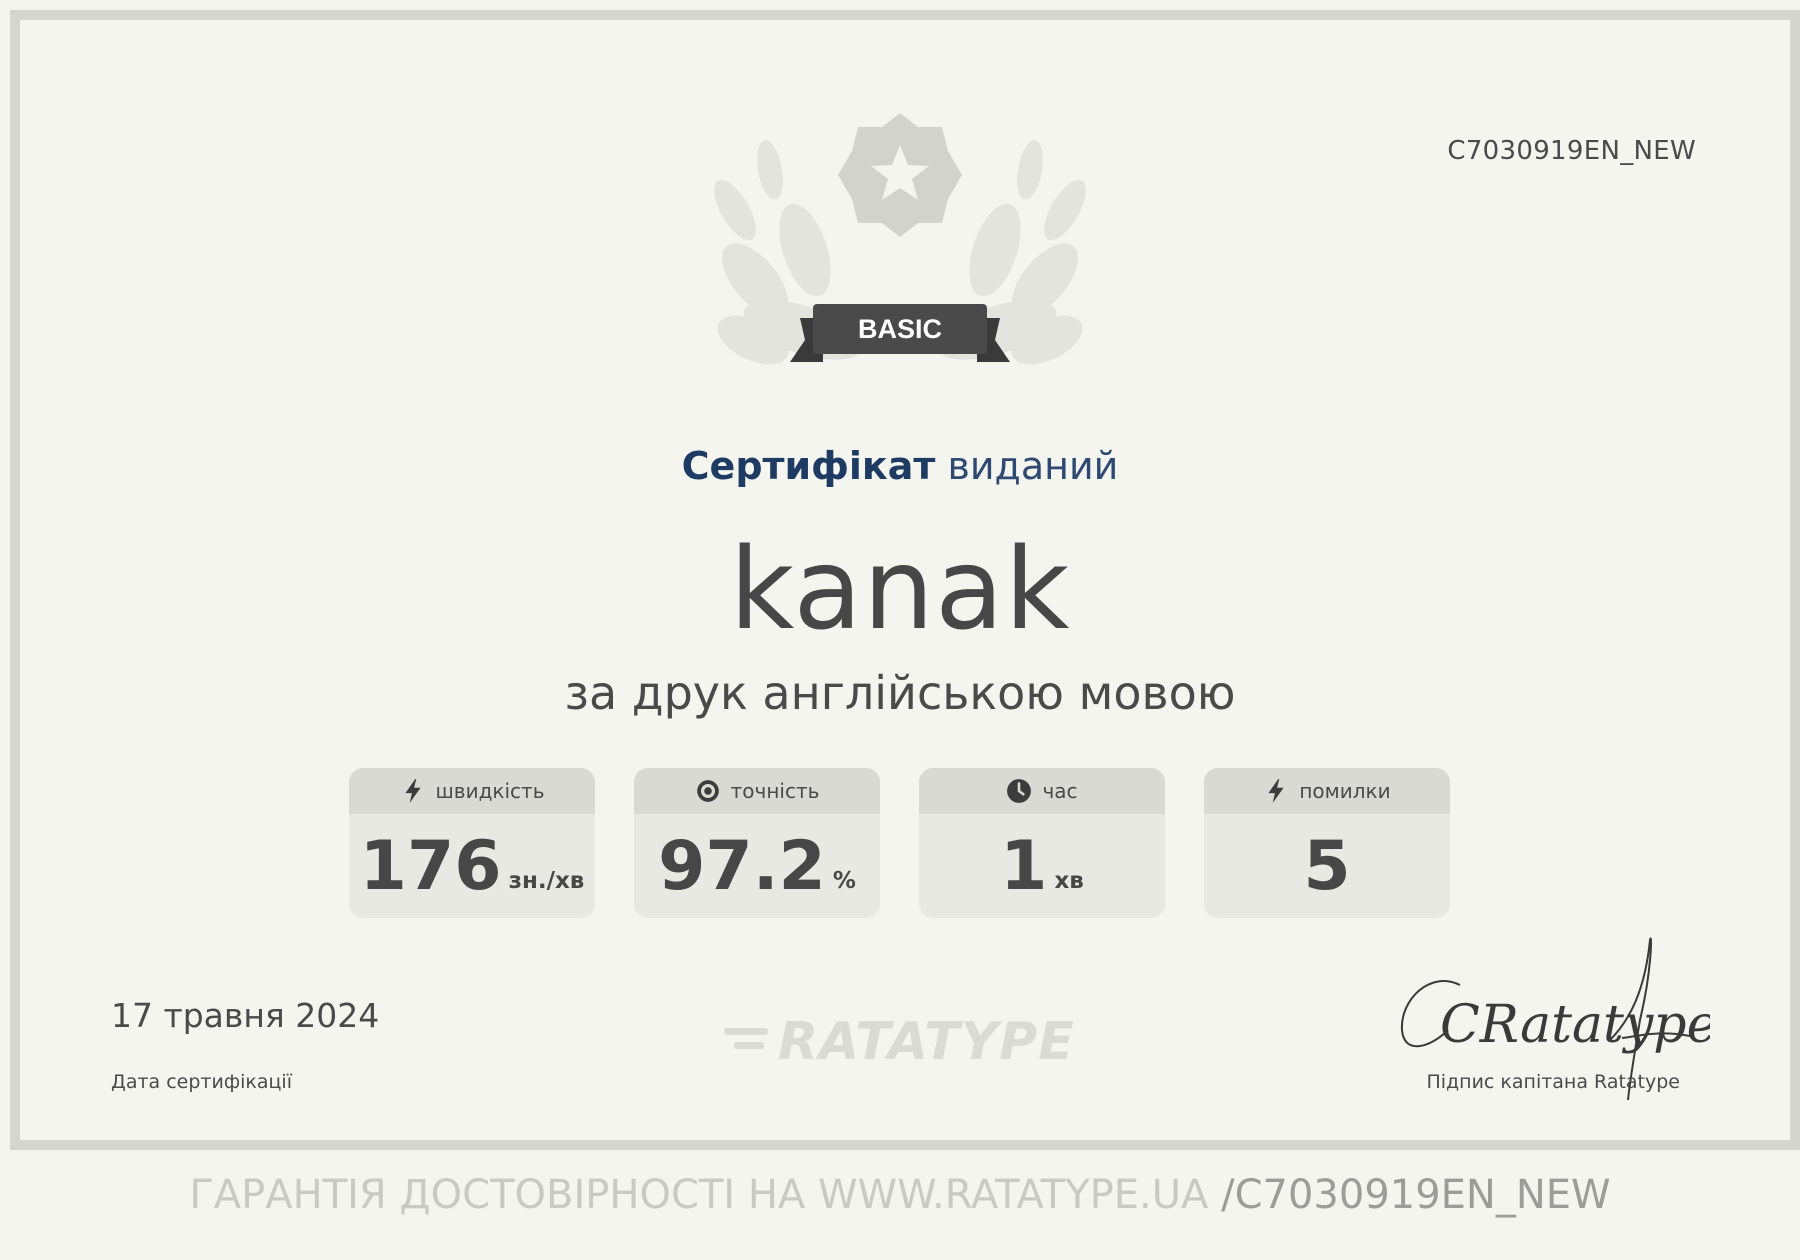 The width and height of the screenshot is (1800, 1260). Describe the element at coordinates (201, 1082) in the screenshot. I see `certification-date-label: Дата сертифікації` at that location.